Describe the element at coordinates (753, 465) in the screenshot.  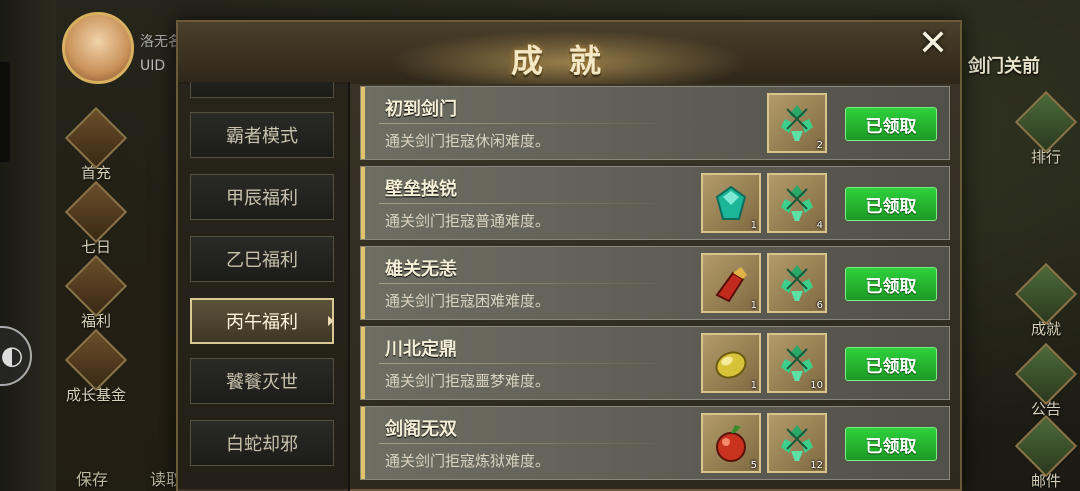
I see `reward-count: 5` at that location.